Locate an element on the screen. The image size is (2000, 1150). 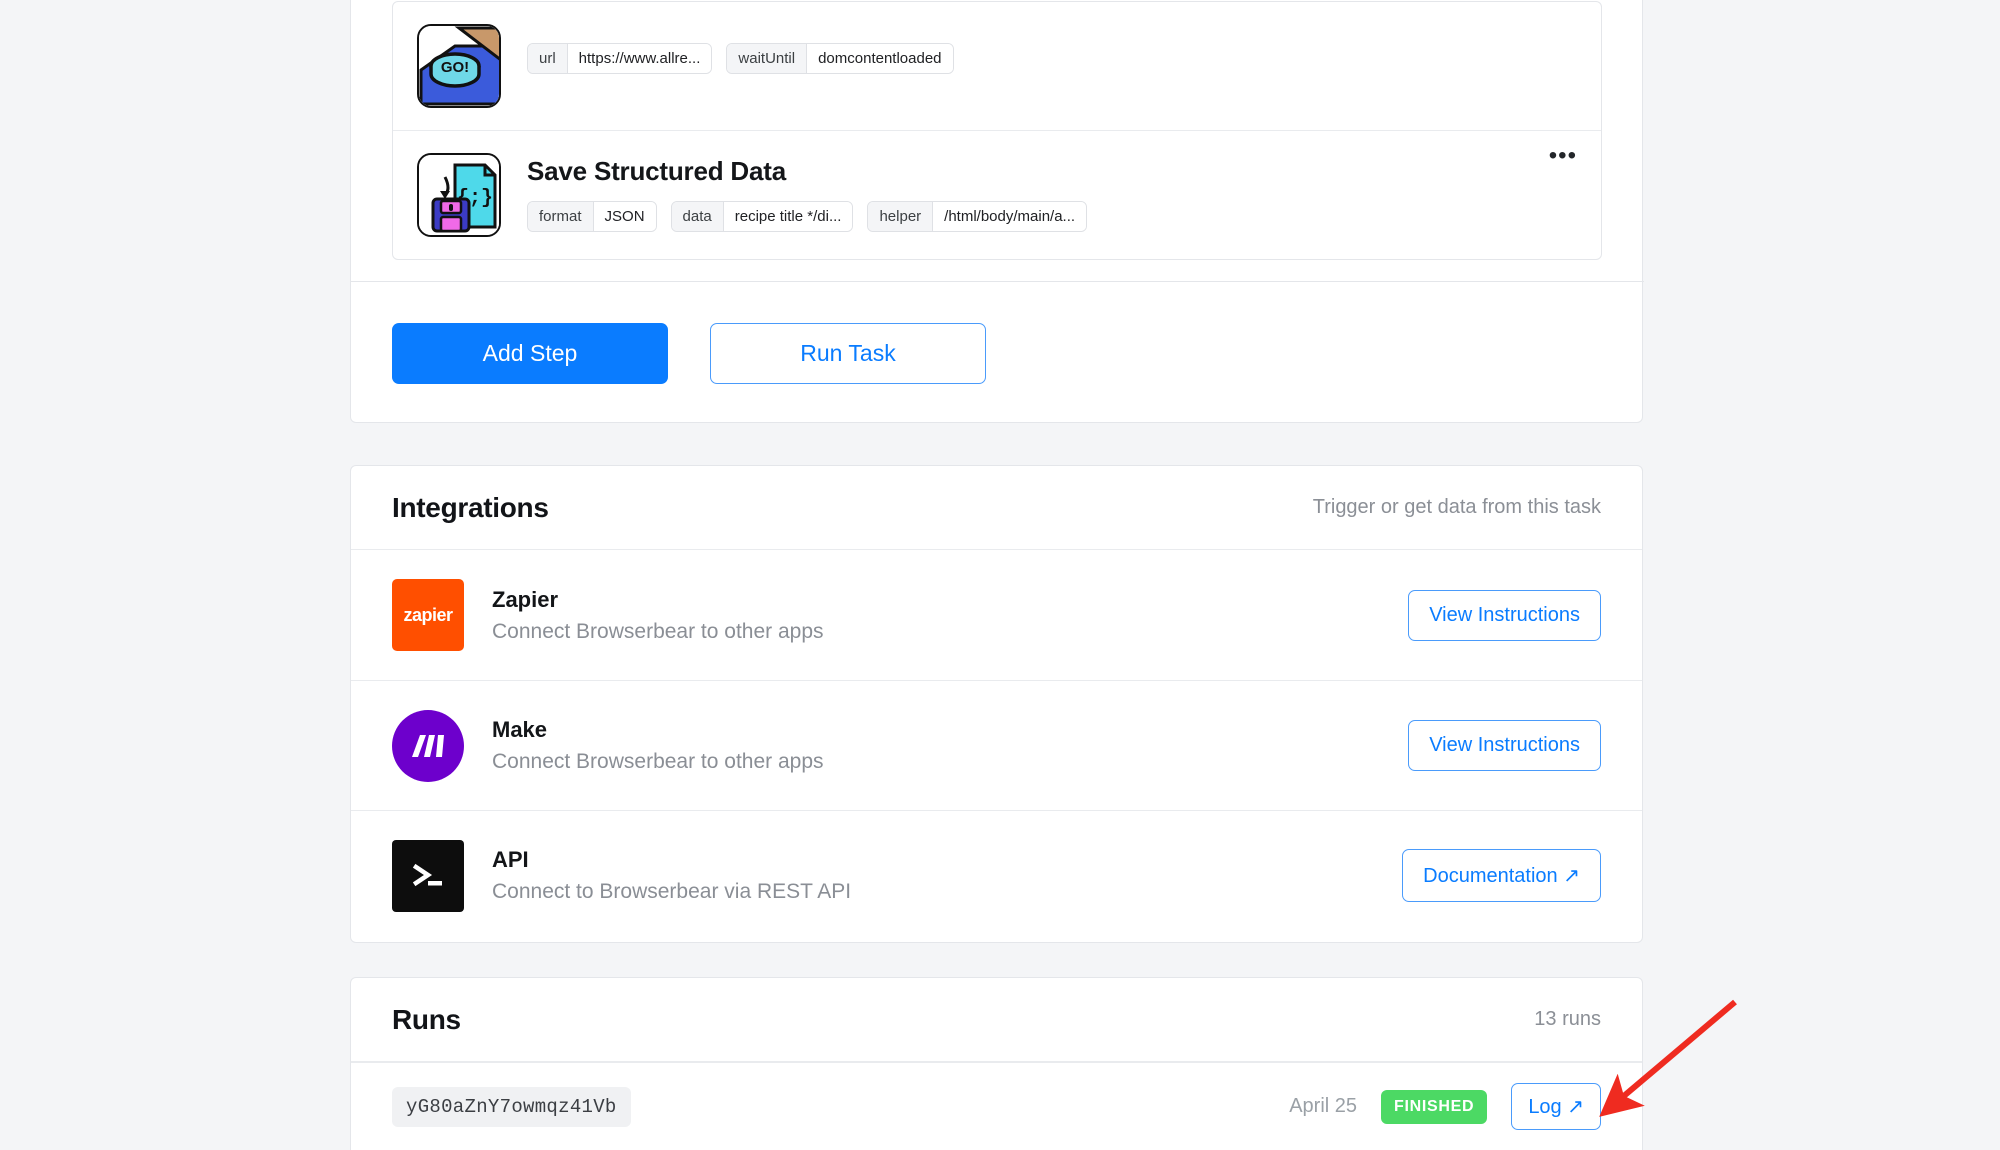
integration-text: Make Connect Browserbear to other apps is located at coordinates (950, 745).